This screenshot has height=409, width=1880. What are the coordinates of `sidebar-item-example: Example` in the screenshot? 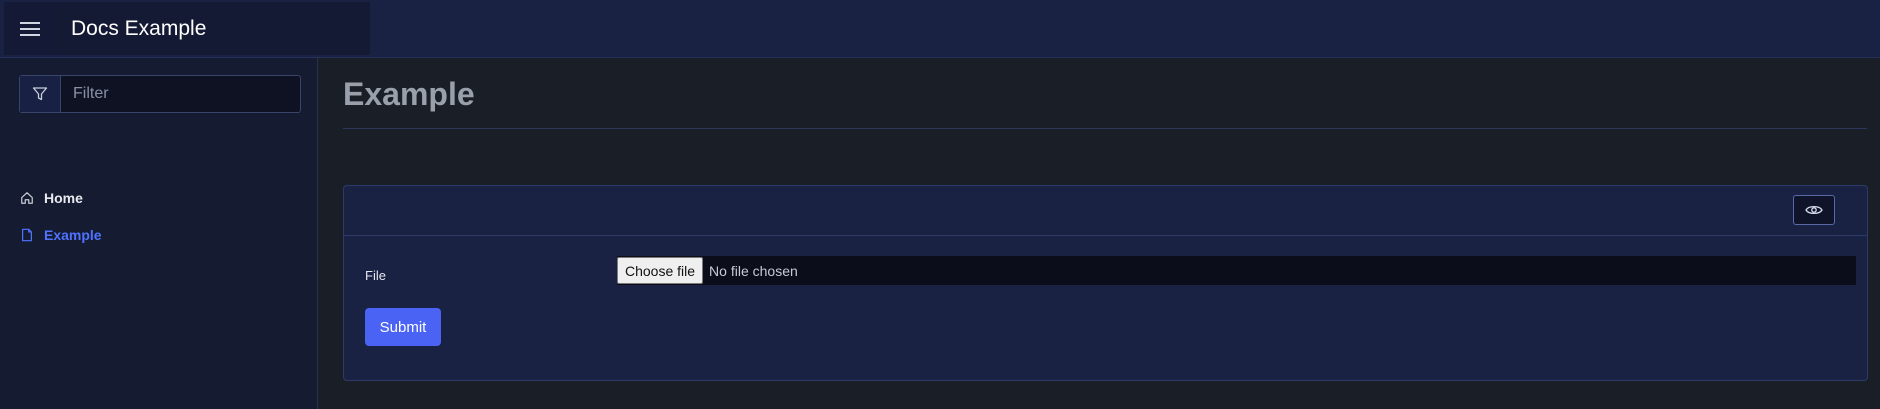 It's located at (61, 235).